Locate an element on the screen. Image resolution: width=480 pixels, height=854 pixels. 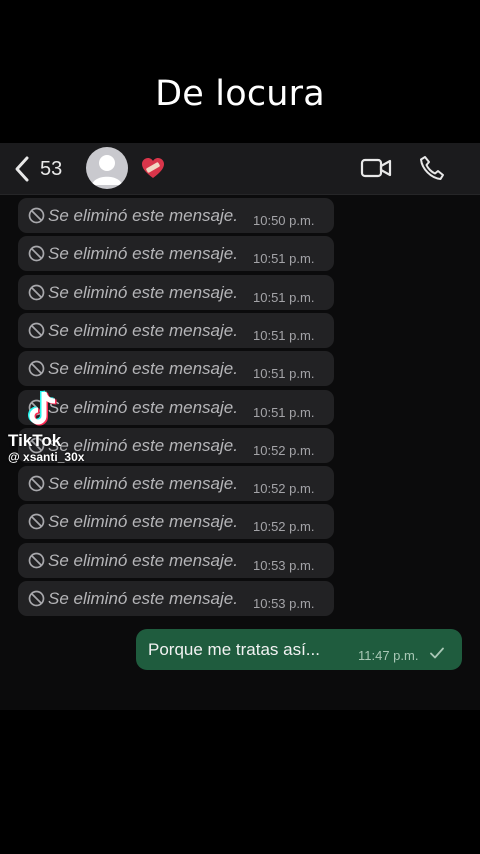
video-call-icon is located at coordinates (376, 168).